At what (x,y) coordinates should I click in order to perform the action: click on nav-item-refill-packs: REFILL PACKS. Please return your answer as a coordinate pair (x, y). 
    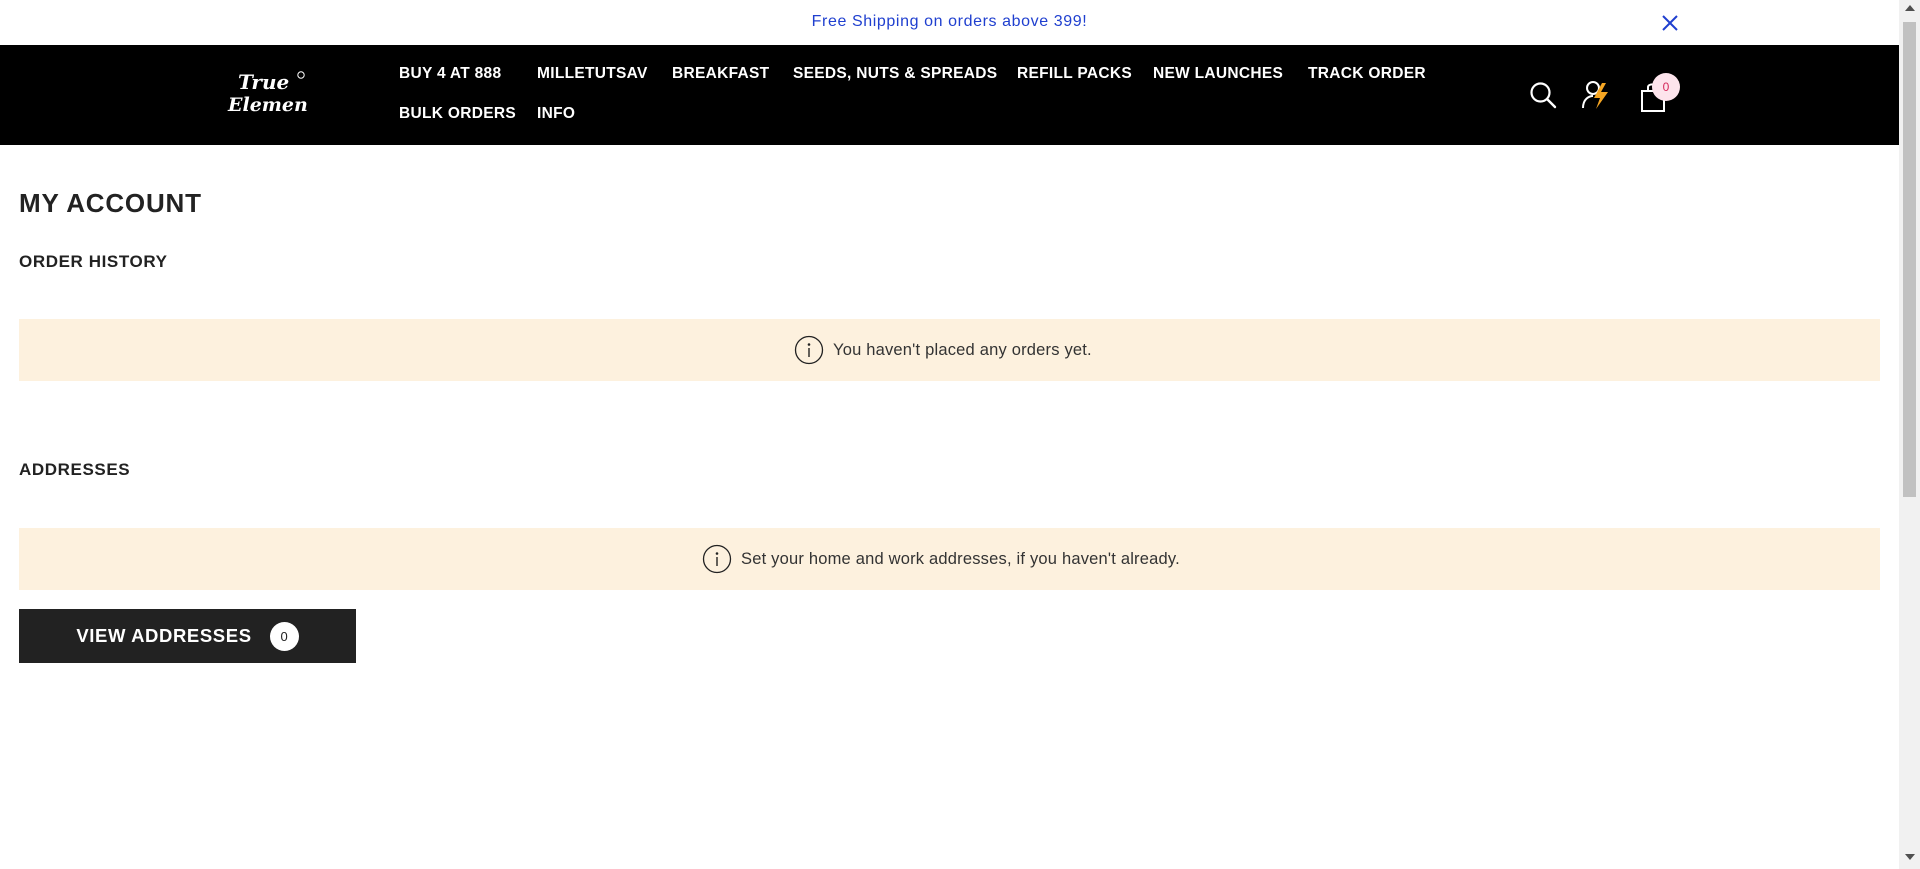
    Looking at the image, I should click on (1074, 74).